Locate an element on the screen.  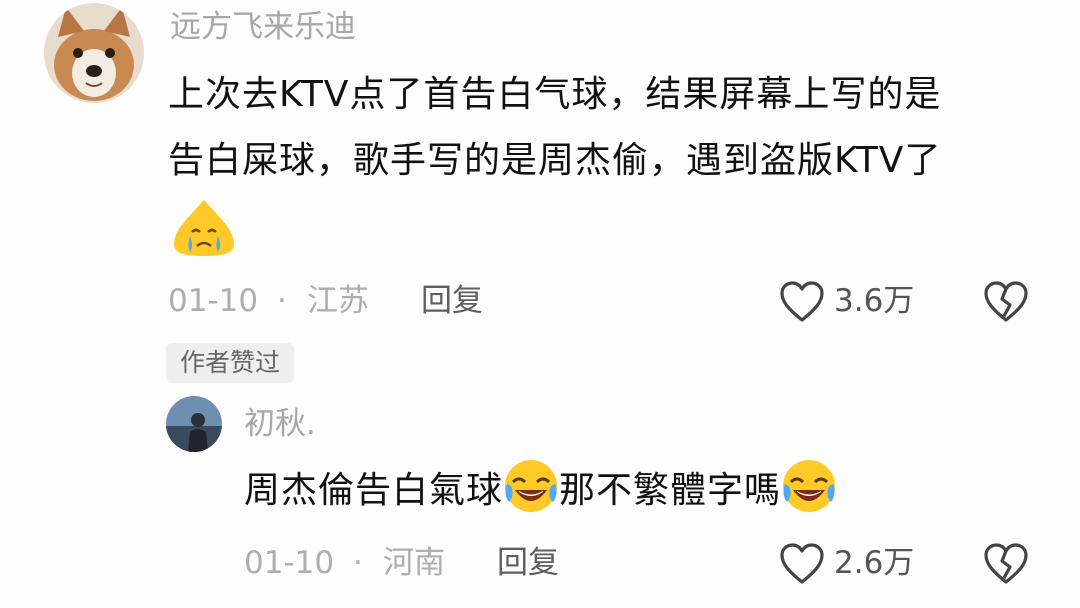
crying-face-emoji is located at coordinates (204, 227).